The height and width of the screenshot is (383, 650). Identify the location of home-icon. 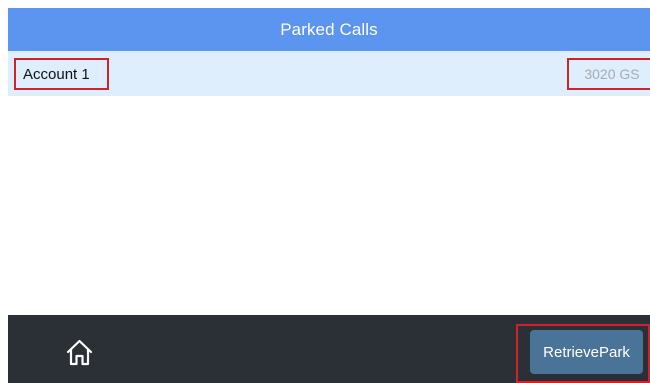
(79, 352).